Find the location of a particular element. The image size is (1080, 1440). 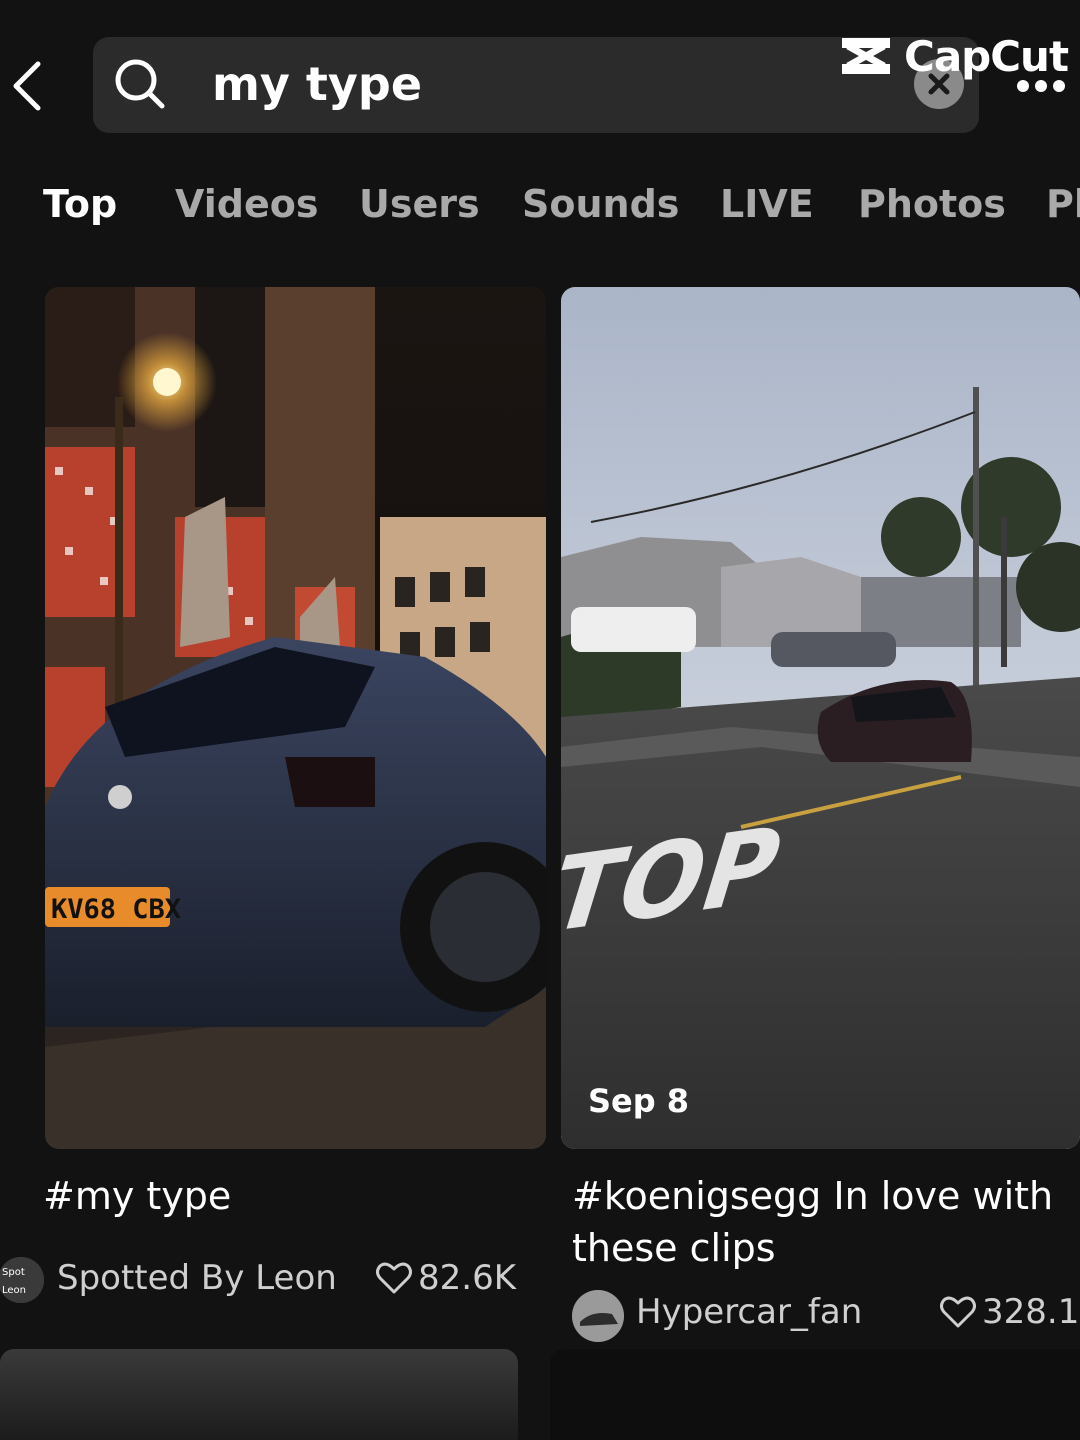

capcut-logo-icon is located at coordinates (866, 56).